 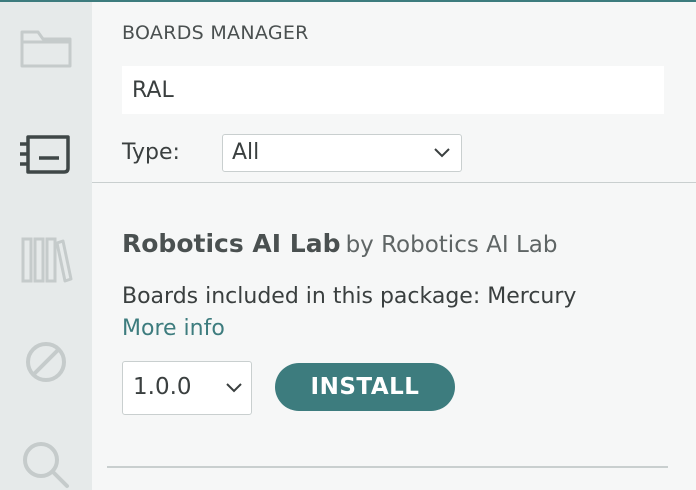 I want to click on debug-icon, so click(x=46, y=362).